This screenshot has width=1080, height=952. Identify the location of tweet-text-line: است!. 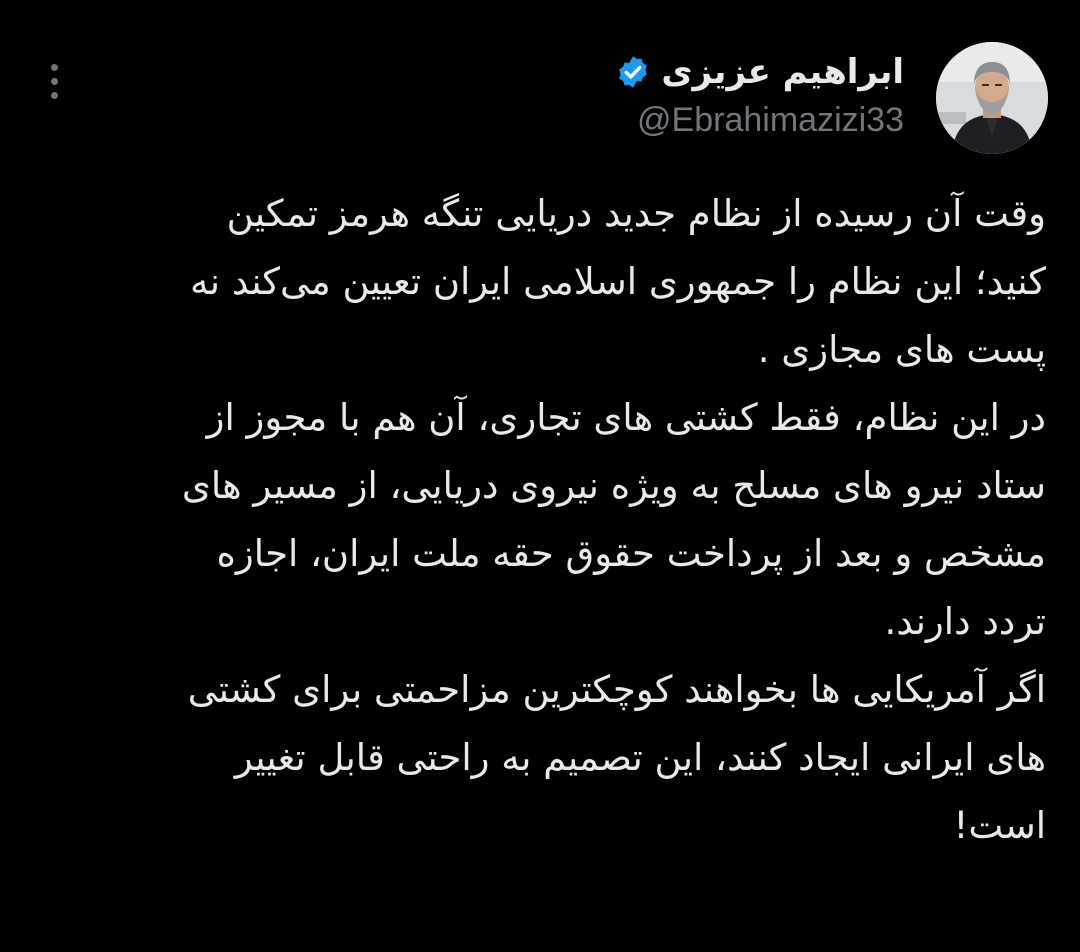
(999, 825).